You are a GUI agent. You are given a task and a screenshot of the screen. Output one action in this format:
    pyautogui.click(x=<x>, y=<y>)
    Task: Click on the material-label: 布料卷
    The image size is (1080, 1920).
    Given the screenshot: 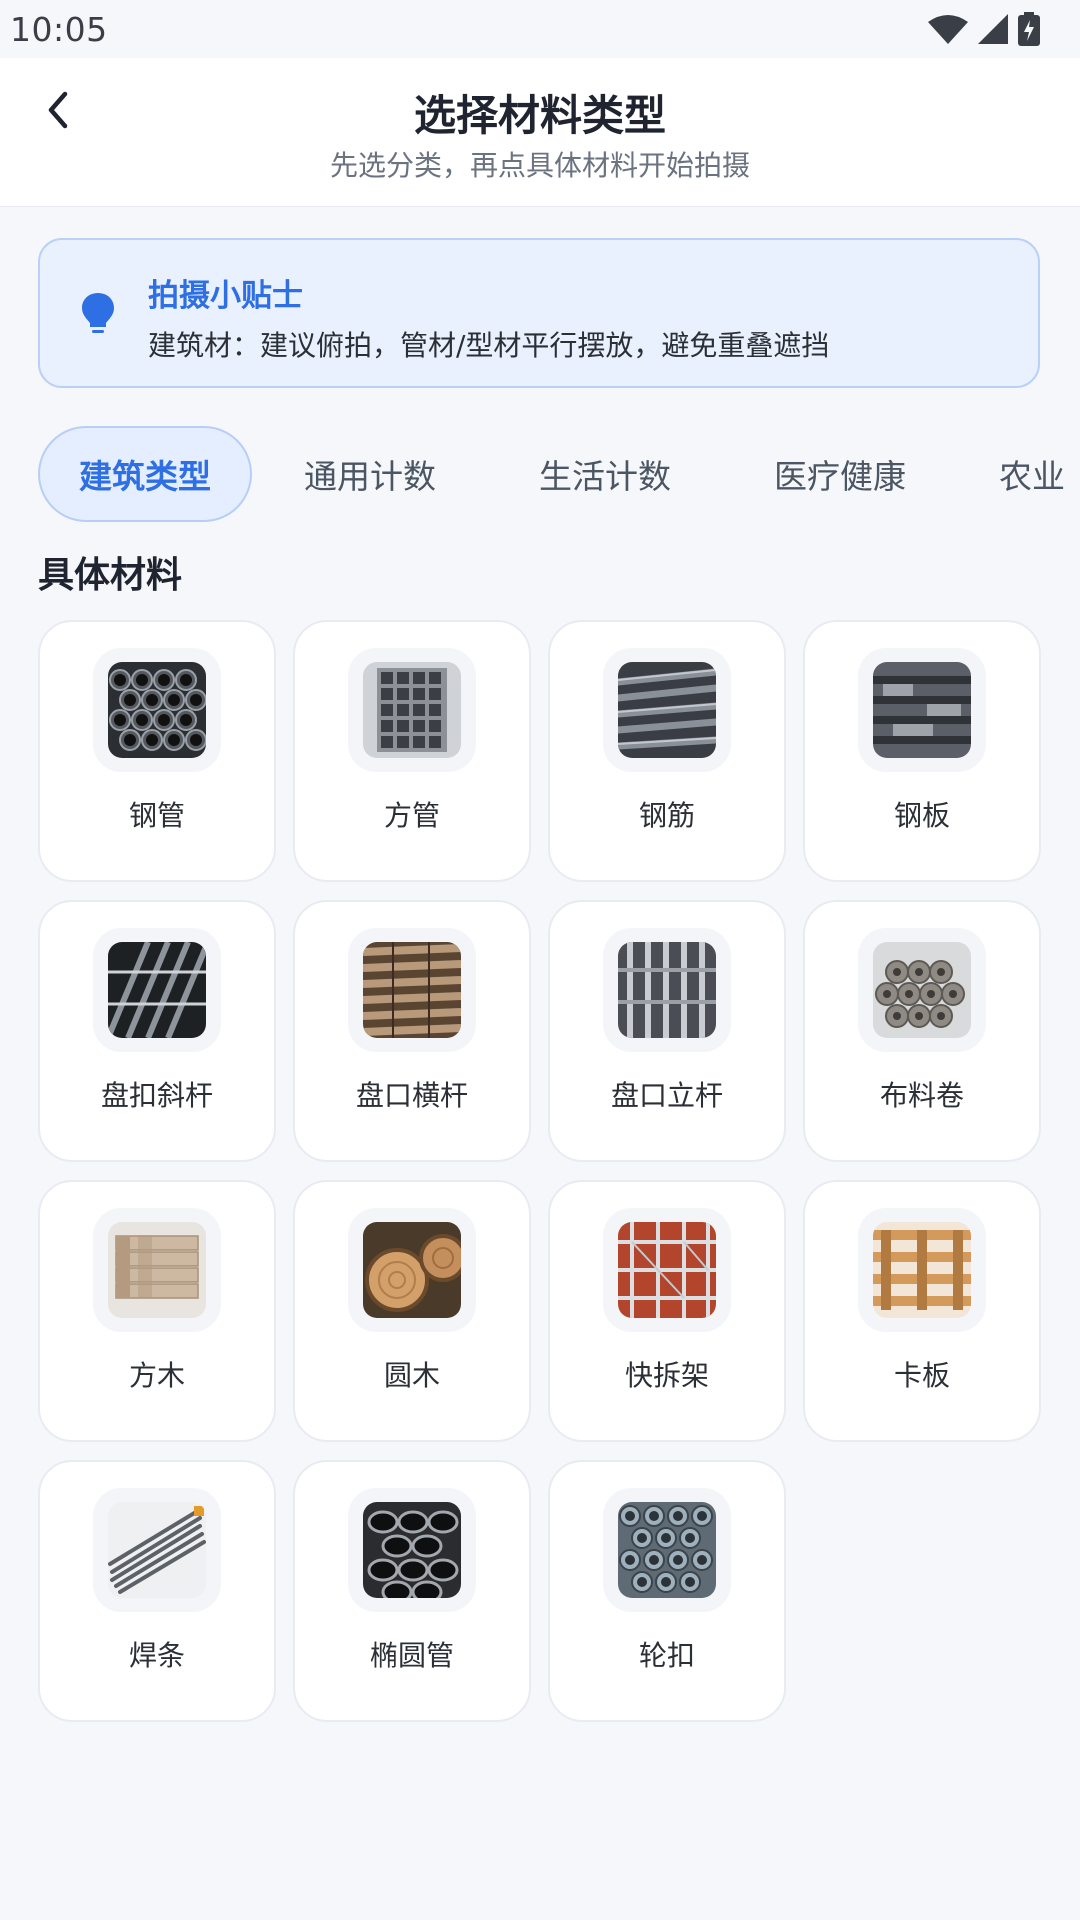 What is the action you would take?
    pyautogui.click(x=921, y=1095)
    